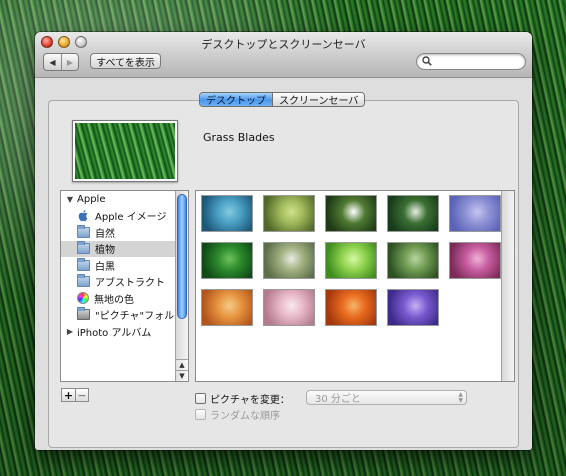 The width and height of the screenshot is (566, 476). What do you see at coordinates (351, 307) in the screenshot?
I see `thumbnail-rose` at bounding box center [351, 307].